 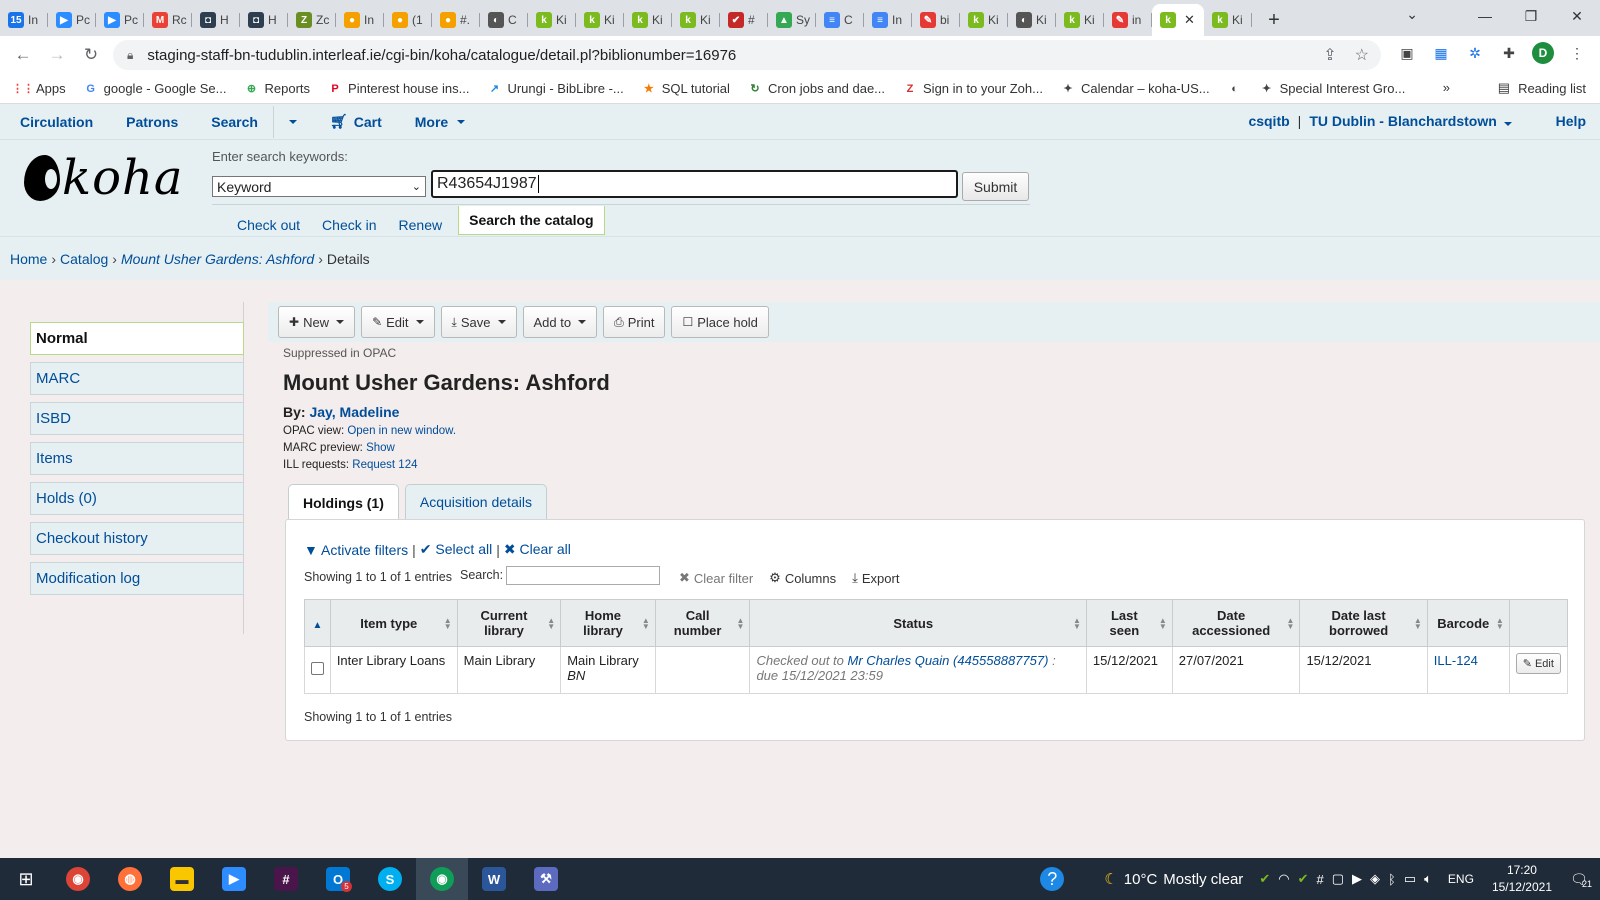 What do you see at coordinates (130, 55) in the screenshot?
I see `lock-icon: 🔒︎` at bounding box center [130, 55].